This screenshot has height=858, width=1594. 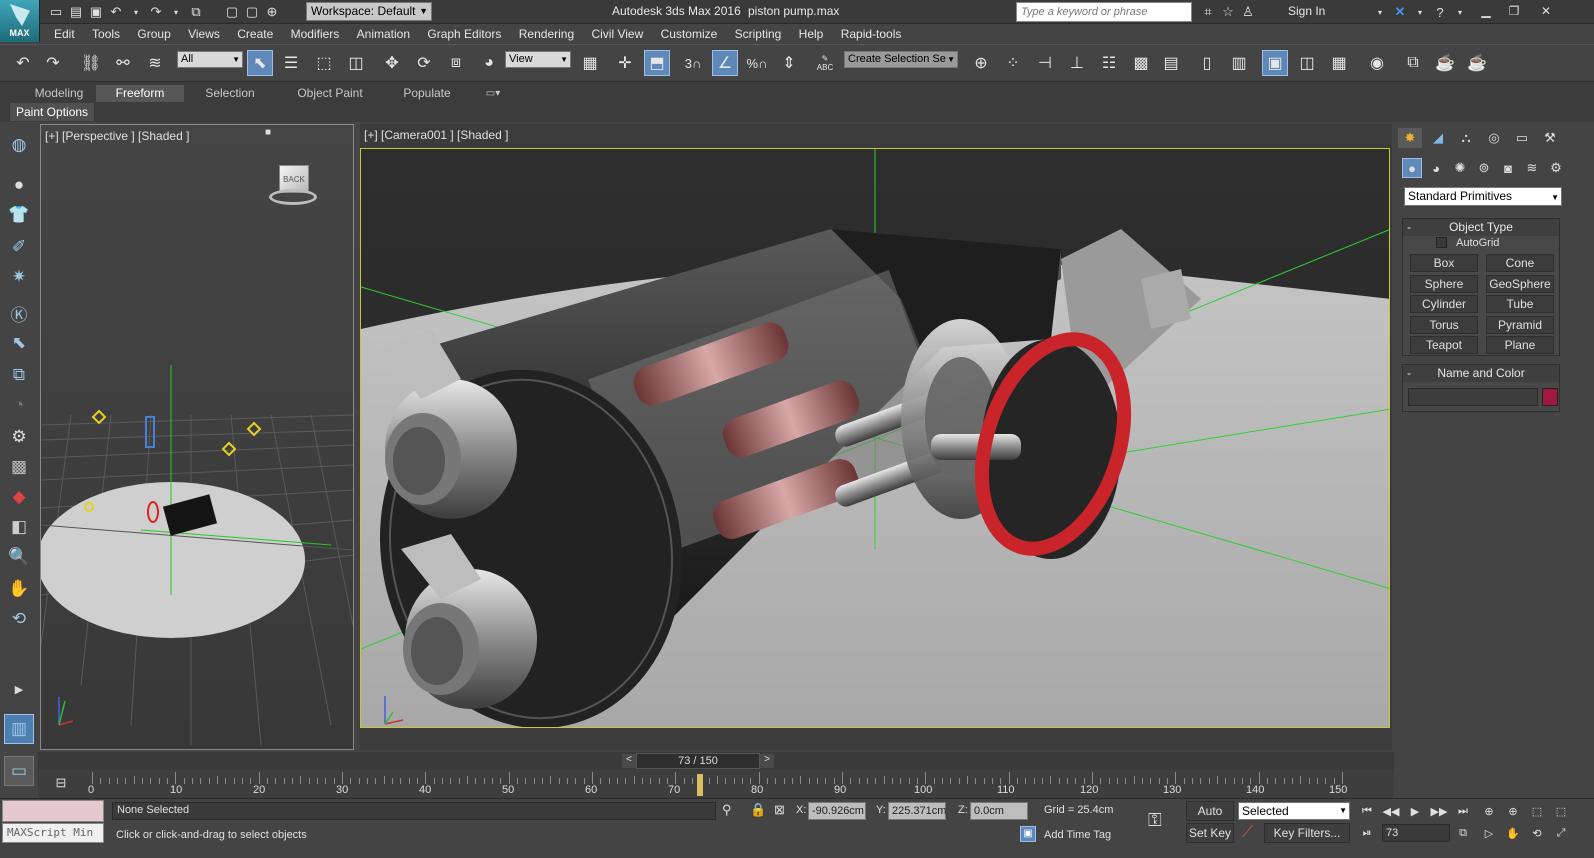 What do you see at coordinates (19, 527) in the screenshot?
I see `play-tool-icon: ◧` at bounding box center [19, 527].